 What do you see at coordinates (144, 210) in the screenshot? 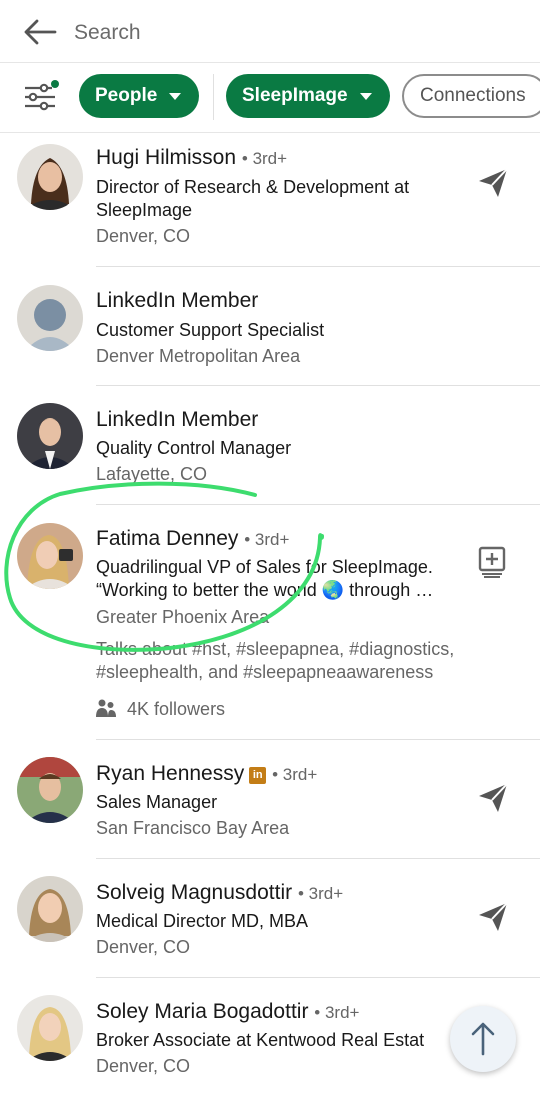
I see `result-headline-2: SleepImage` at bounding box center [144, 210].